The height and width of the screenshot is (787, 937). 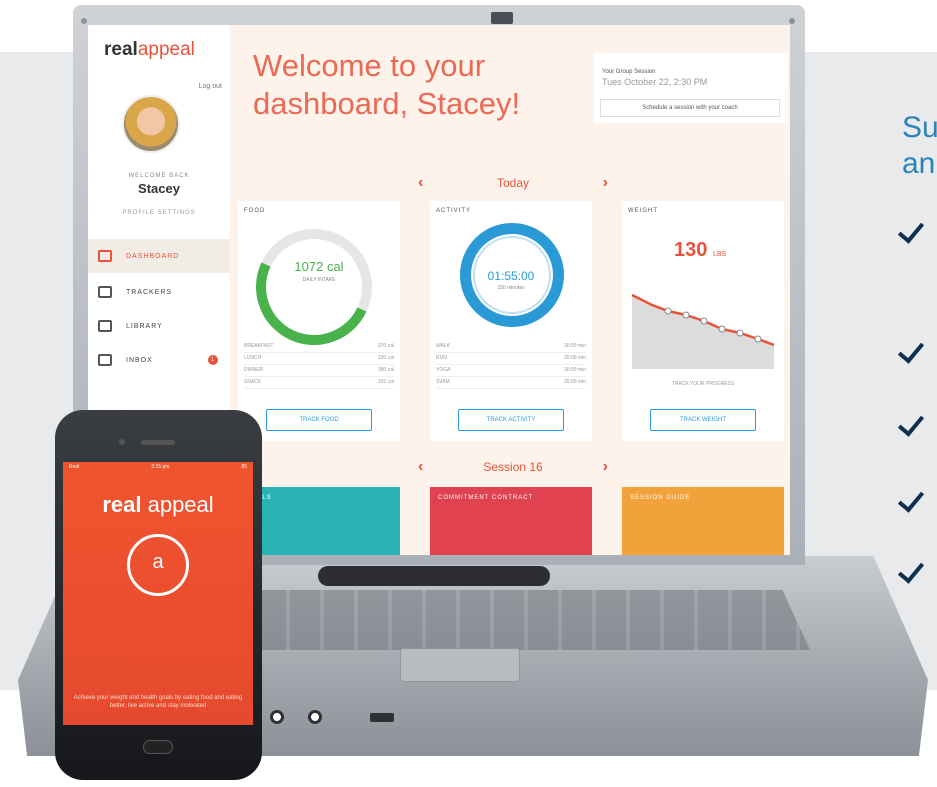 What do you see at coordinates (660, 498) in the screenshot?
I see `tile-title: SESSION GUIDE` at bounding box center [660, 498].